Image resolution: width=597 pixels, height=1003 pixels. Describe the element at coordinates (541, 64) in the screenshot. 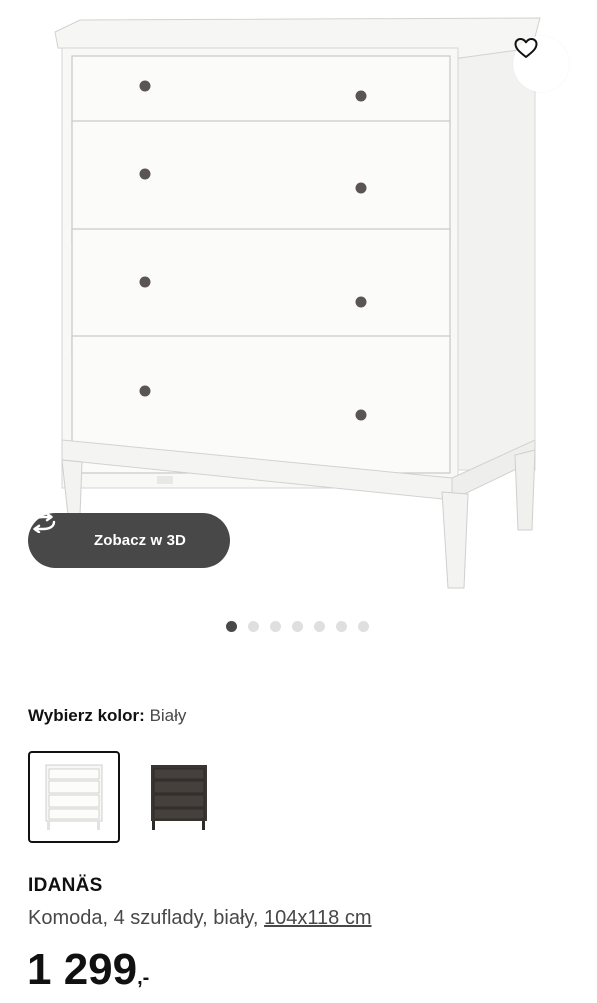

I see `favorite-button` at that location.